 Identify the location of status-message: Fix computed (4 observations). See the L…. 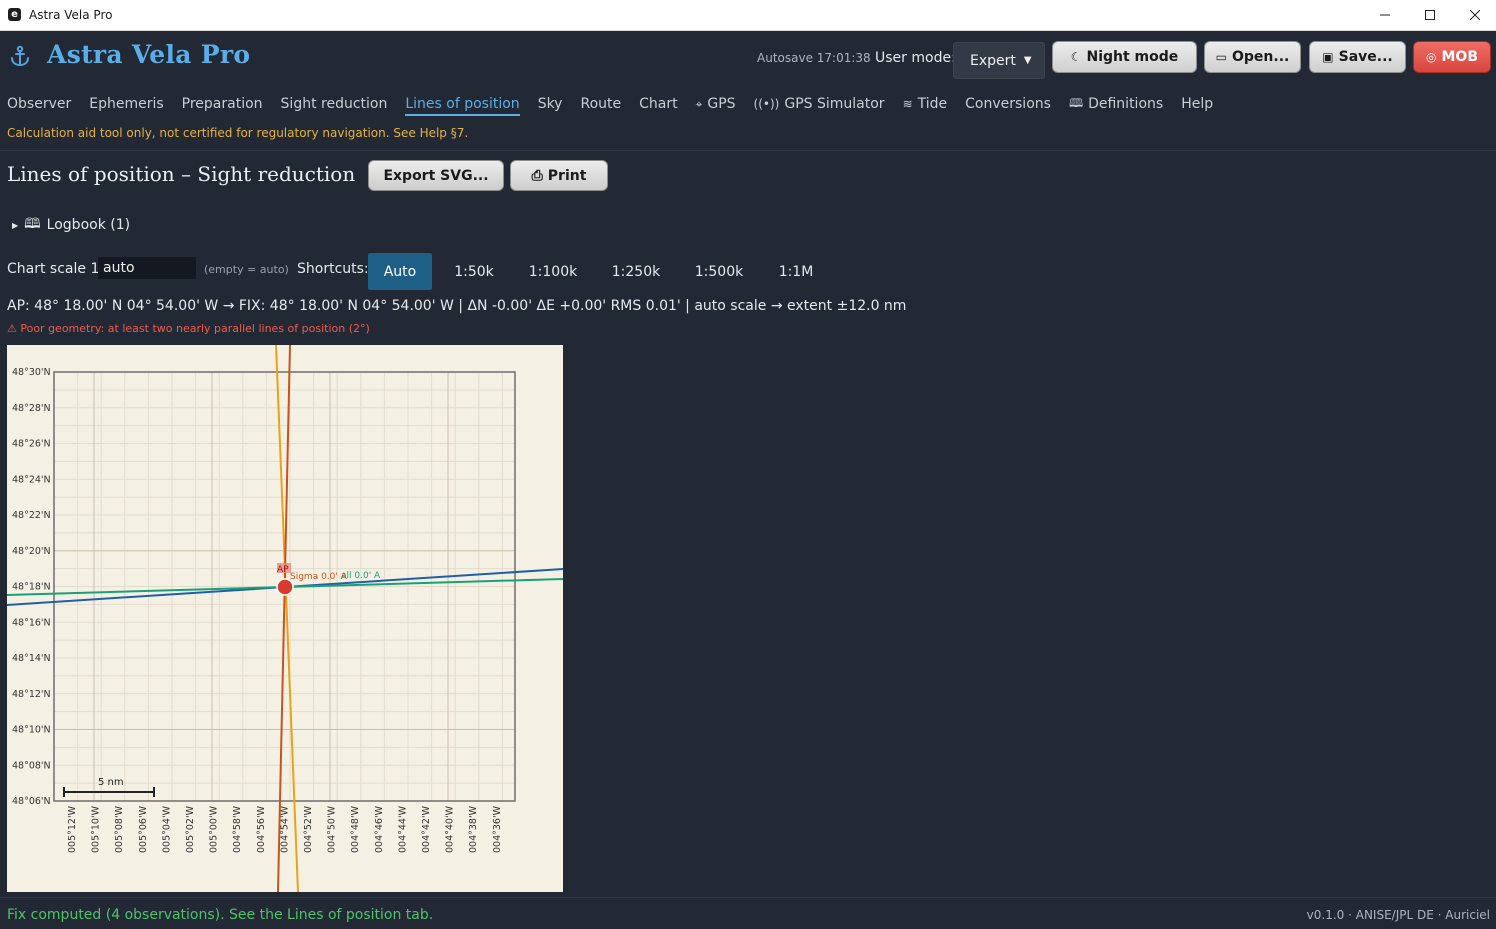
(220, 915).